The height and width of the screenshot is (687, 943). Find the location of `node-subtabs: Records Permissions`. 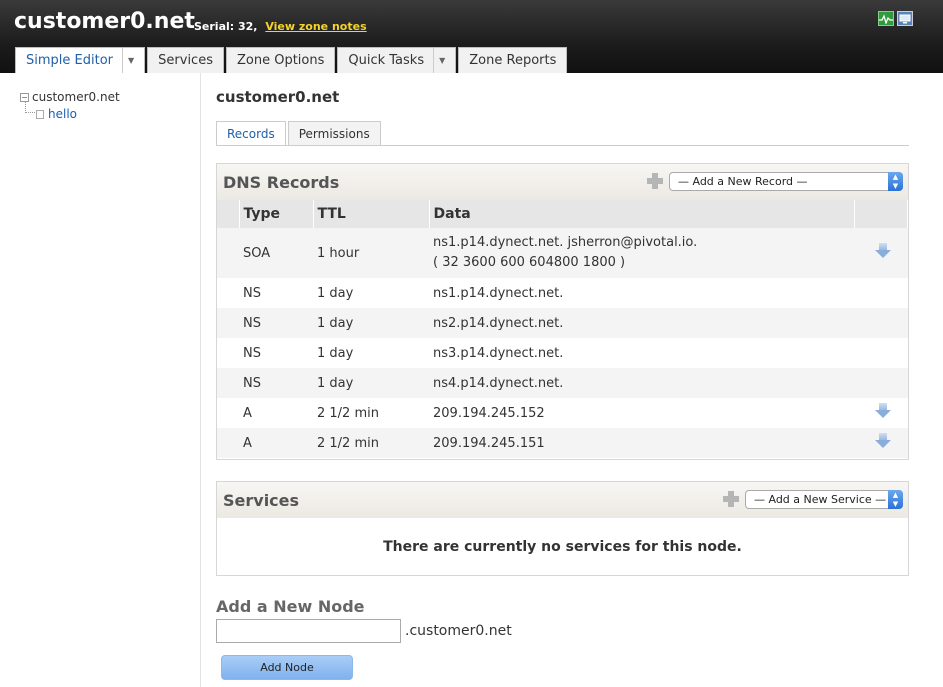

node-subtabs: Records Permissions is located at coordinates (299, 133).